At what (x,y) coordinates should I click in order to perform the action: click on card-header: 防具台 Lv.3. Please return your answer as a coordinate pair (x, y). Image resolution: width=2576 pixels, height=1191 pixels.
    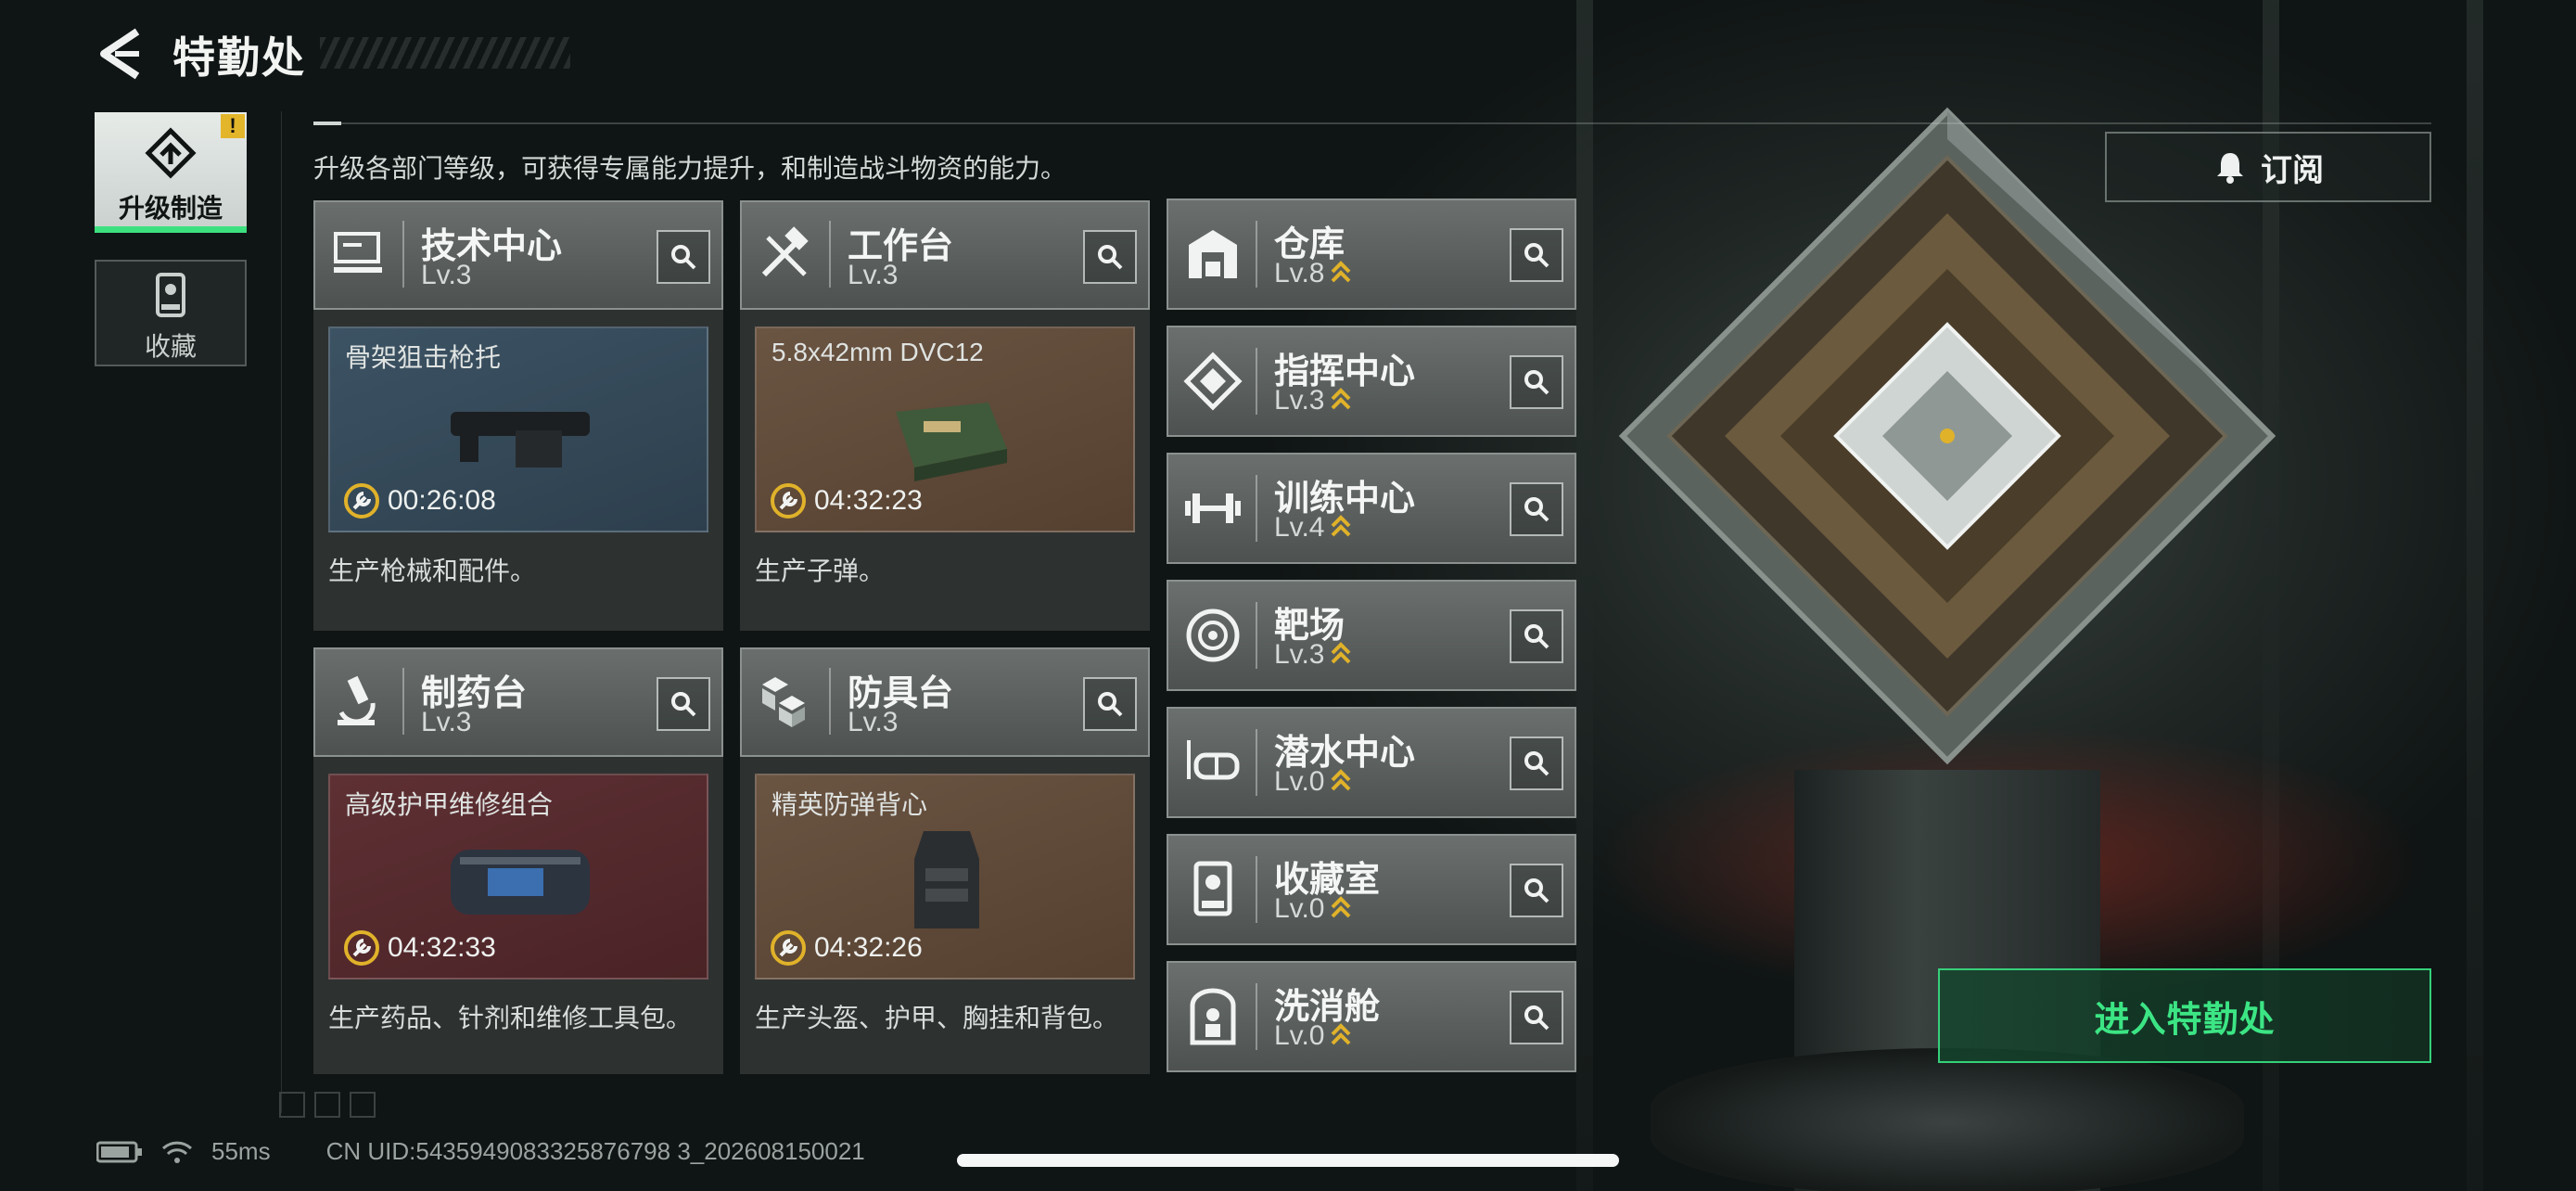
    Looking at the image, I should click on (945, 702).